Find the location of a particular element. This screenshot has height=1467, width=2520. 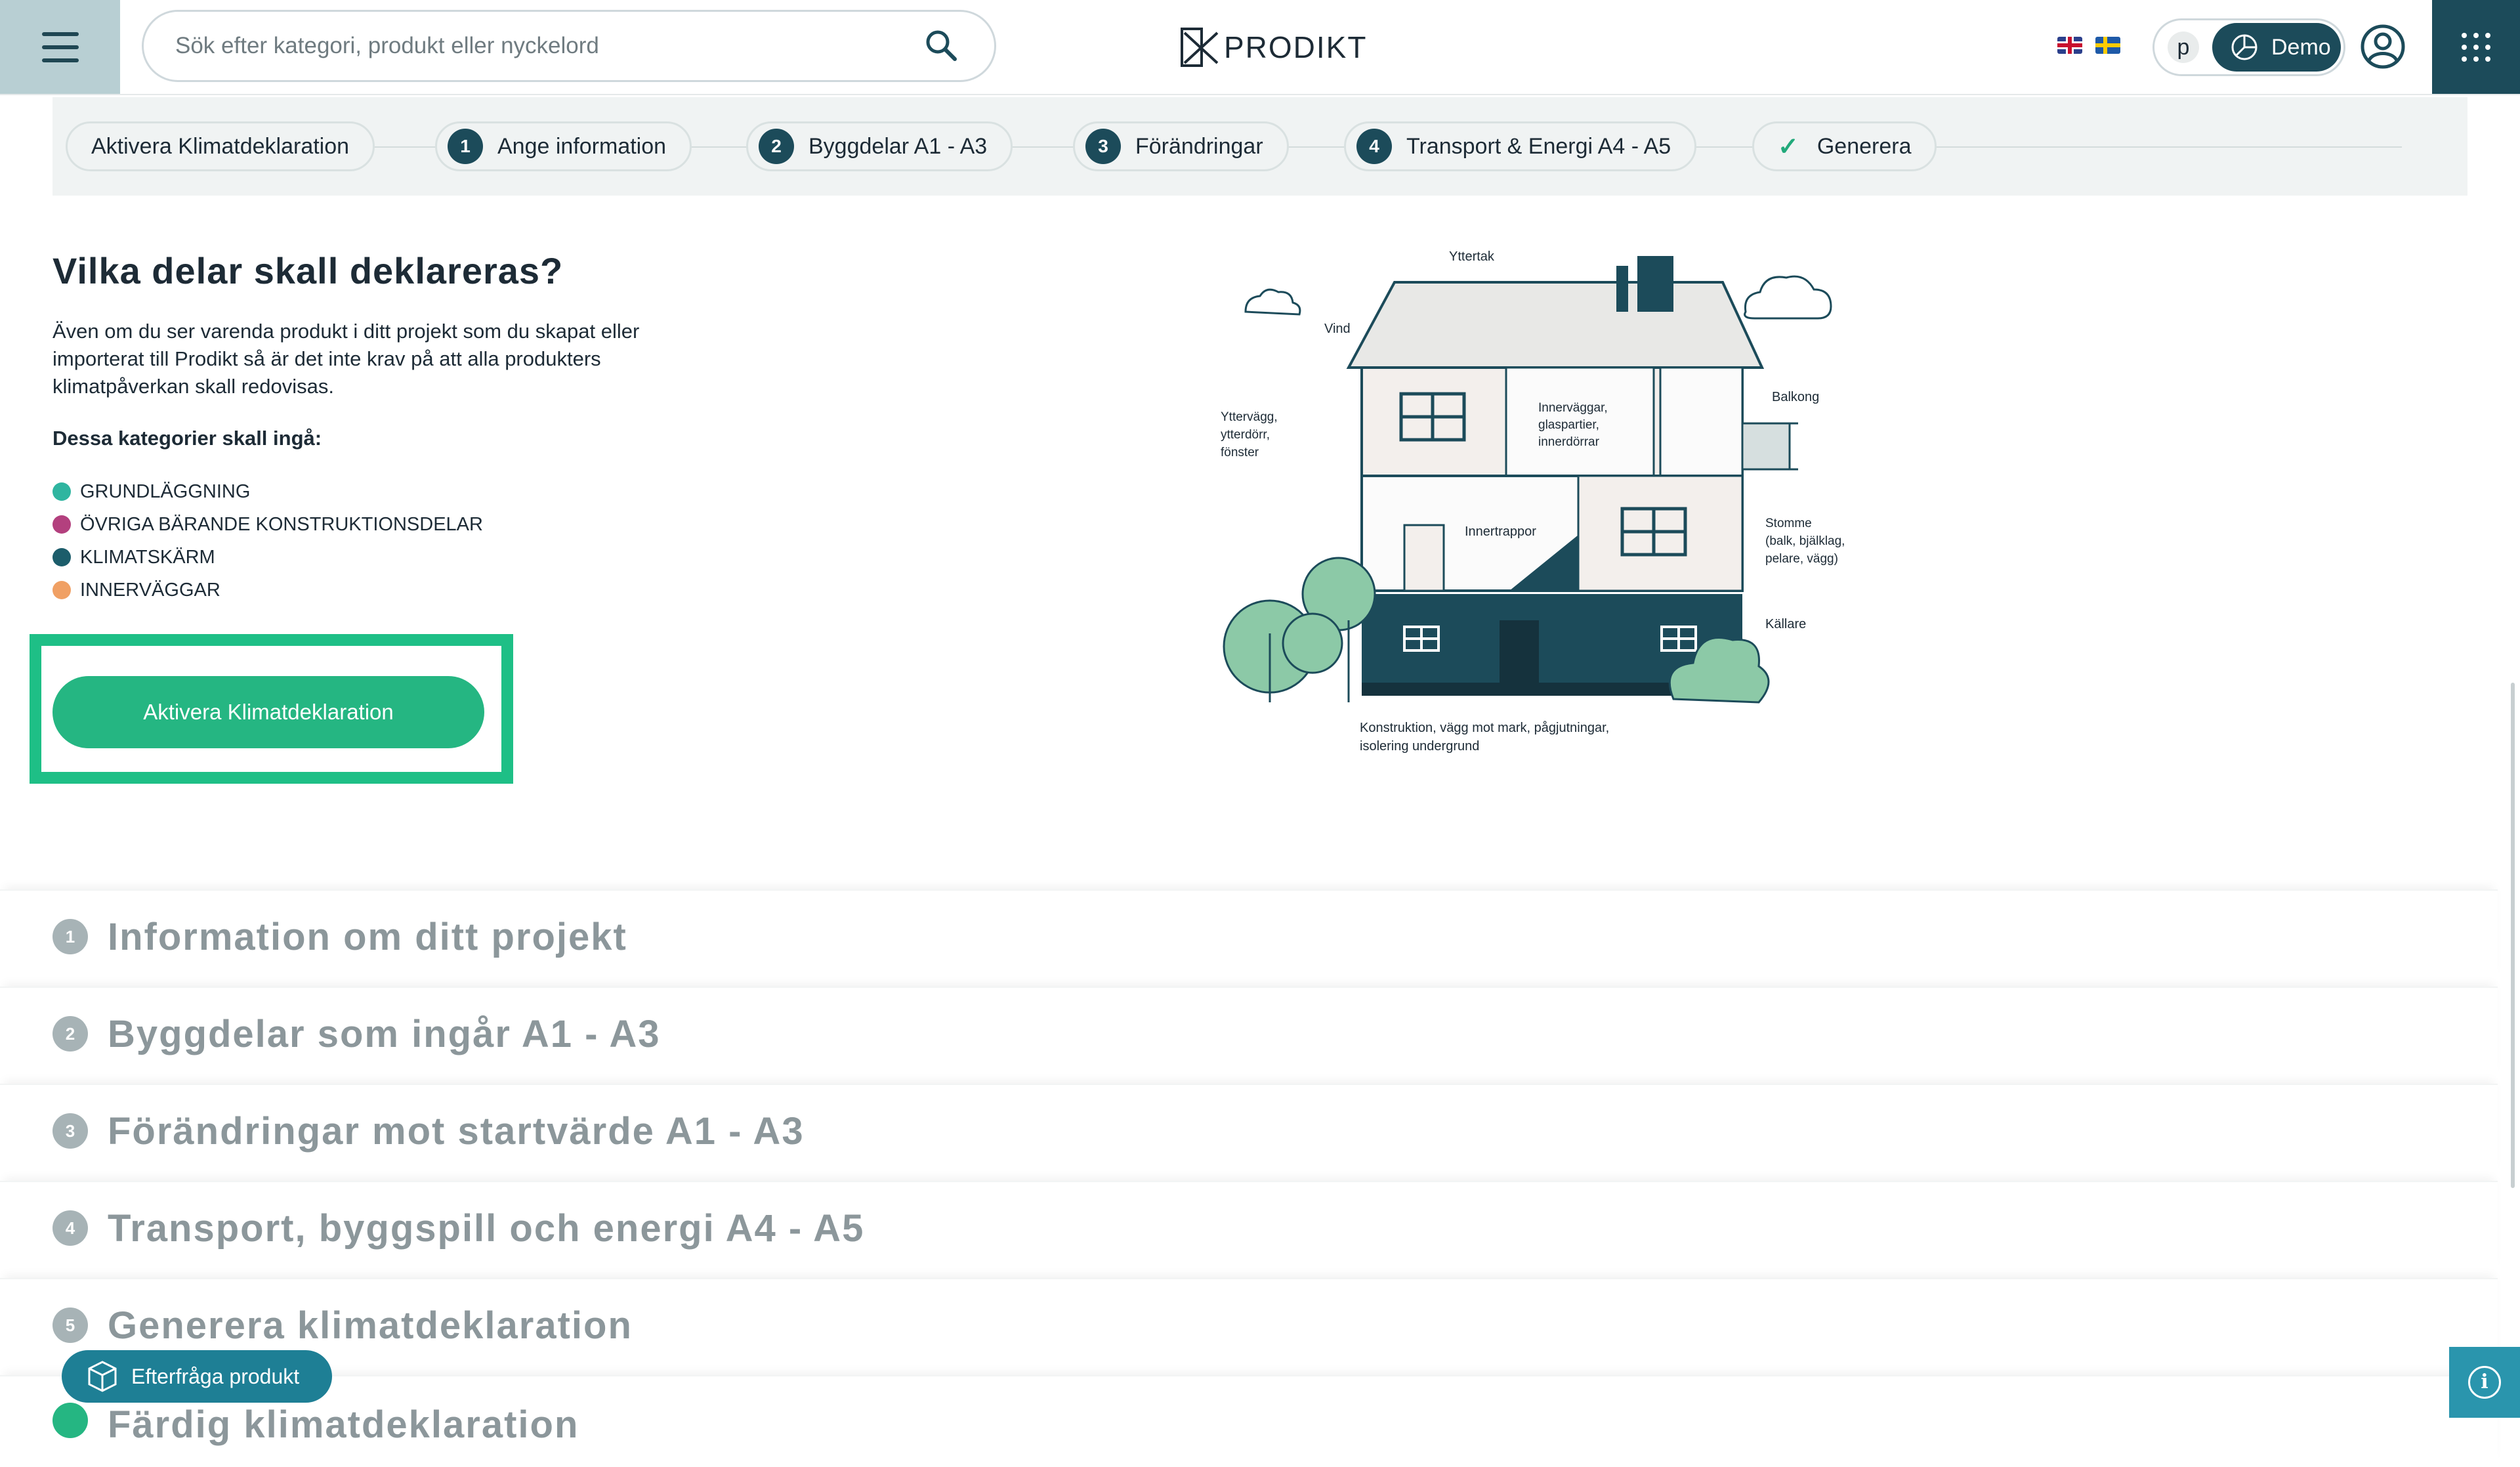

section-title: Information om ditt projekt is located at coordinates (367, 936).